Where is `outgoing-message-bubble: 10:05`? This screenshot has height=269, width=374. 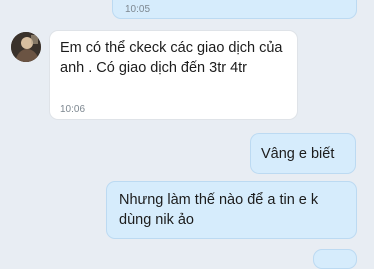
outgoing-message-bubble: 10:05 is located at coordinates (234, 9).